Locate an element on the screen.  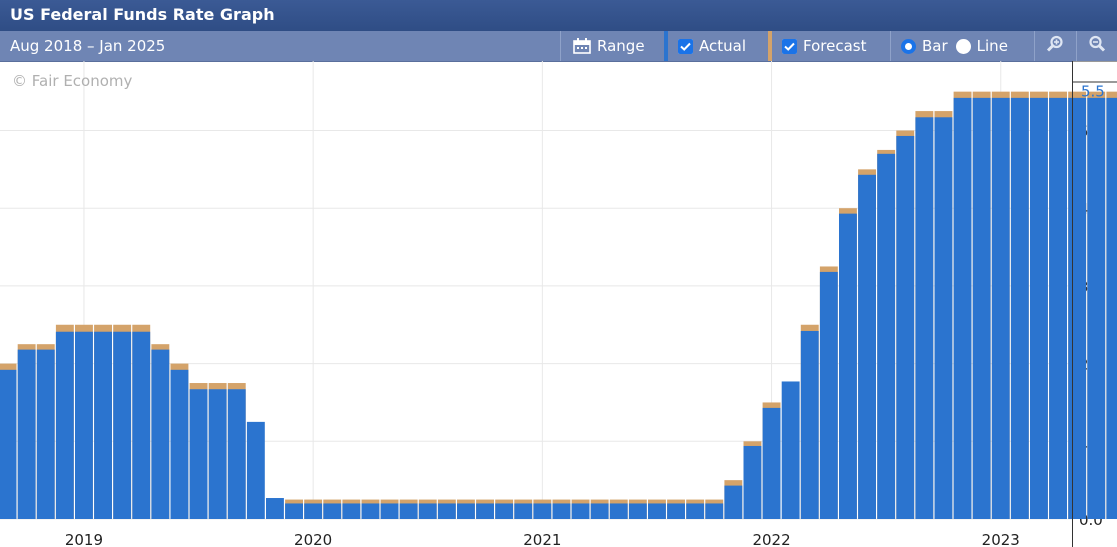
date-range-text: Aug 2018 – Jan 2025 is located at coordinates (88, 46).